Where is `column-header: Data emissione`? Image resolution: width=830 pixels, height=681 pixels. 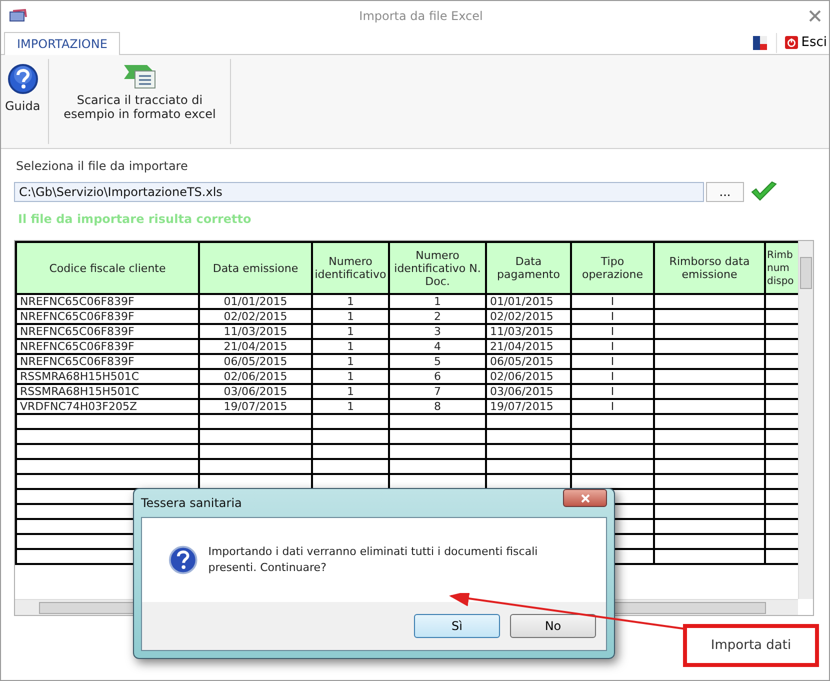 column-header: Data emissione is located at coordinates (255, 268).